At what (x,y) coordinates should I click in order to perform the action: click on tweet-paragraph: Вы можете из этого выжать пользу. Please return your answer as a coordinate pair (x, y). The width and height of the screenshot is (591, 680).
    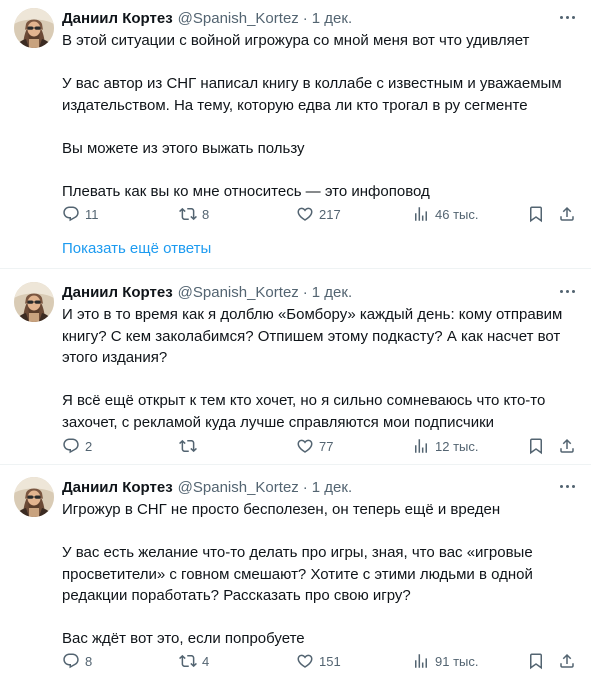
    Looking at the image, I should click on (183, 148).